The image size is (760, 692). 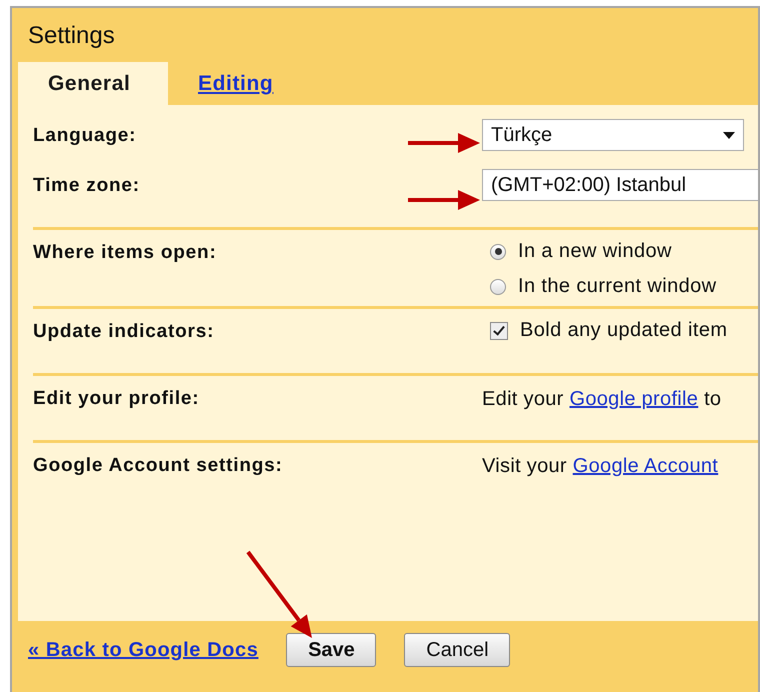 I want to click on back-link: « Back to Google Docs, so click(x=143, y=650).